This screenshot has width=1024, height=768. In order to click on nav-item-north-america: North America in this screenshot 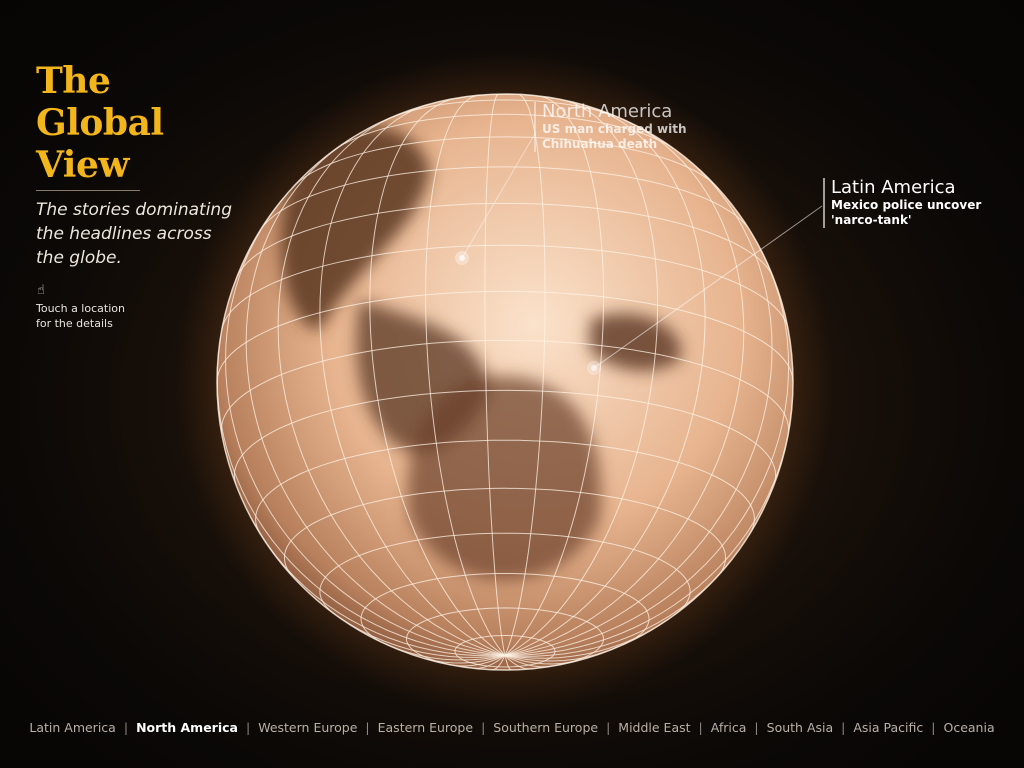, I will do `click(187, 727)`.